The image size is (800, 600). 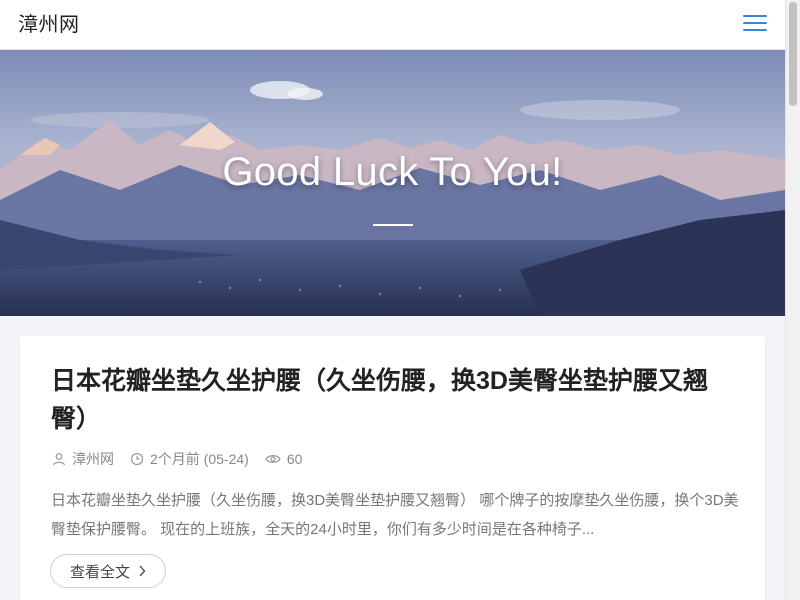 I want to click on page-scrollbar, so click(x=792, y=300).